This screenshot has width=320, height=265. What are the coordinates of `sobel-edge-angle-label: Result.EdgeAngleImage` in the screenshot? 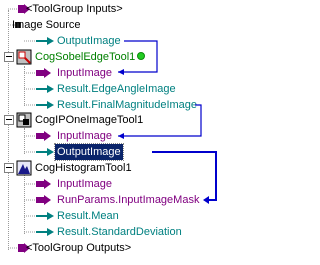 It's located at (116, 89).